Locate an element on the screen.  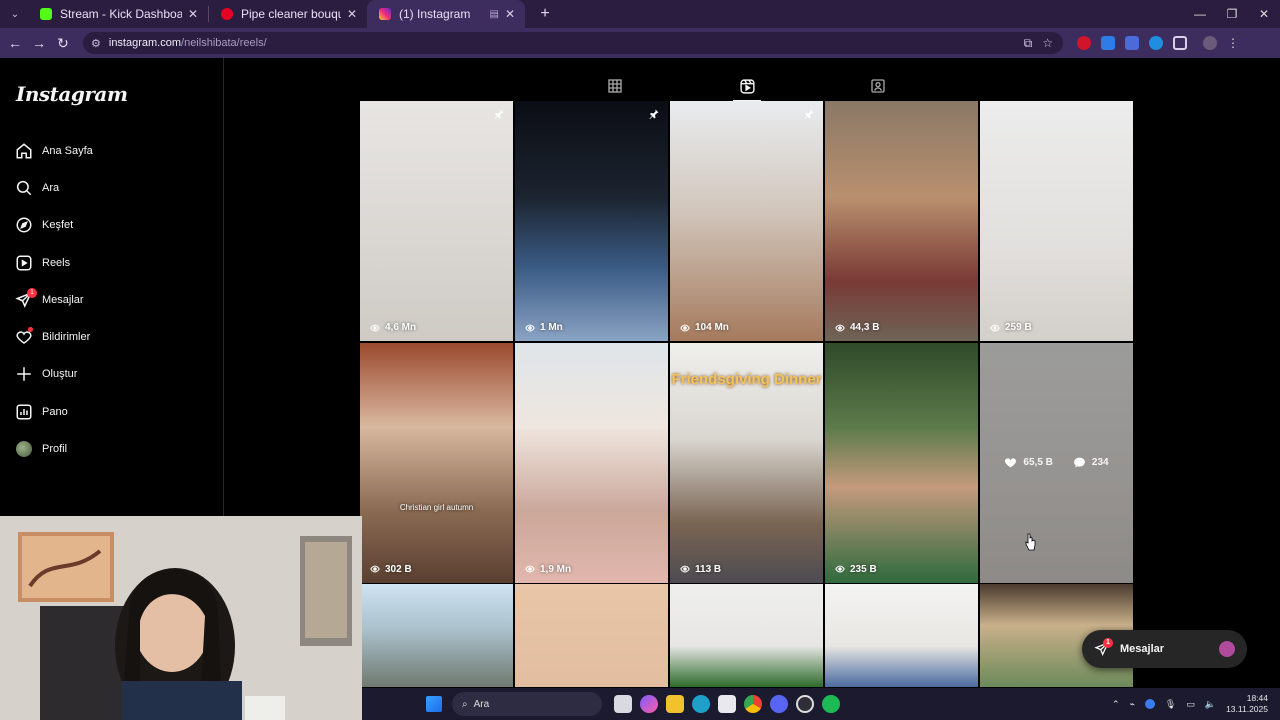
reel-thumbnail: 1 Mn is located at coordinates (591, 221).